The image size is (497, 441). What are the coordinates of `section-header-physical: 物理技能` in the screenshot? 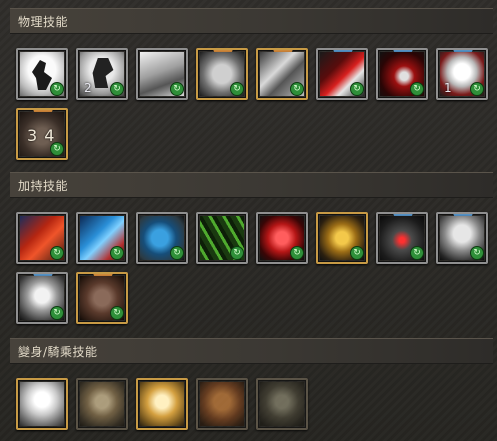 It's located at (251, 21).